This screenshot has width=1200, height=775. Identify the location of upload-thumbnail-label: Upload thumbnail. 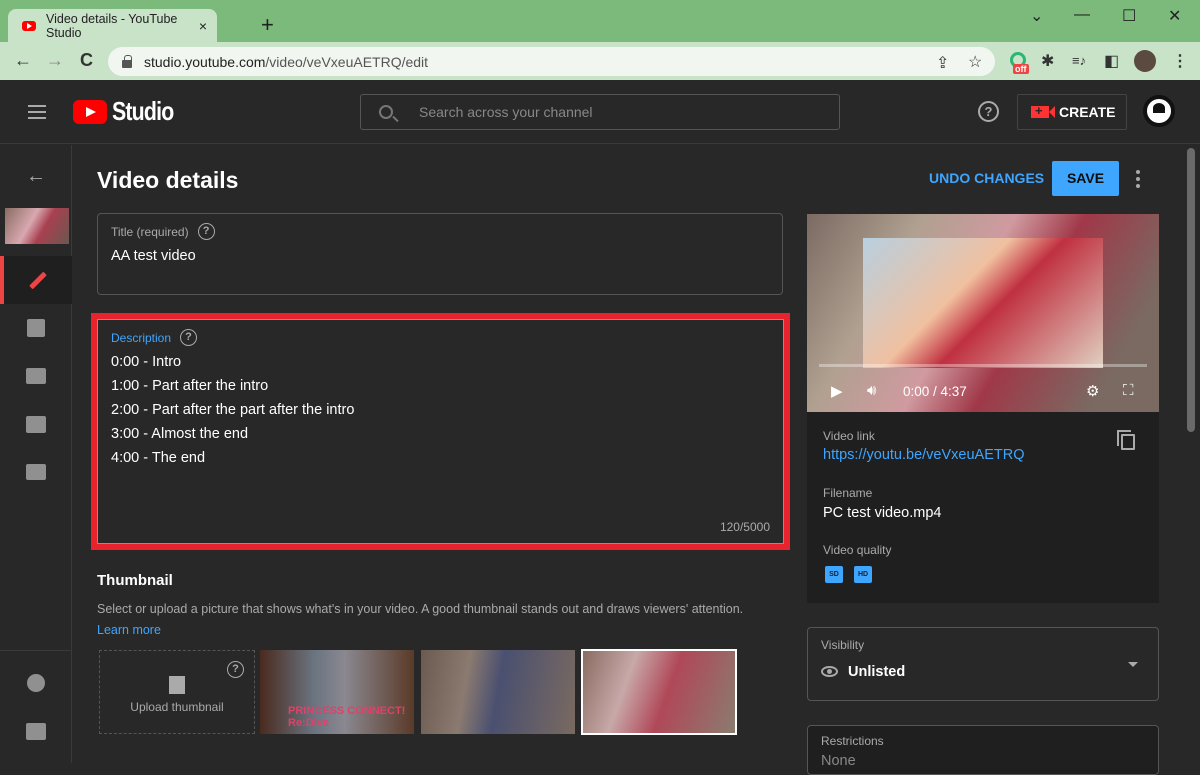
(177, 707).